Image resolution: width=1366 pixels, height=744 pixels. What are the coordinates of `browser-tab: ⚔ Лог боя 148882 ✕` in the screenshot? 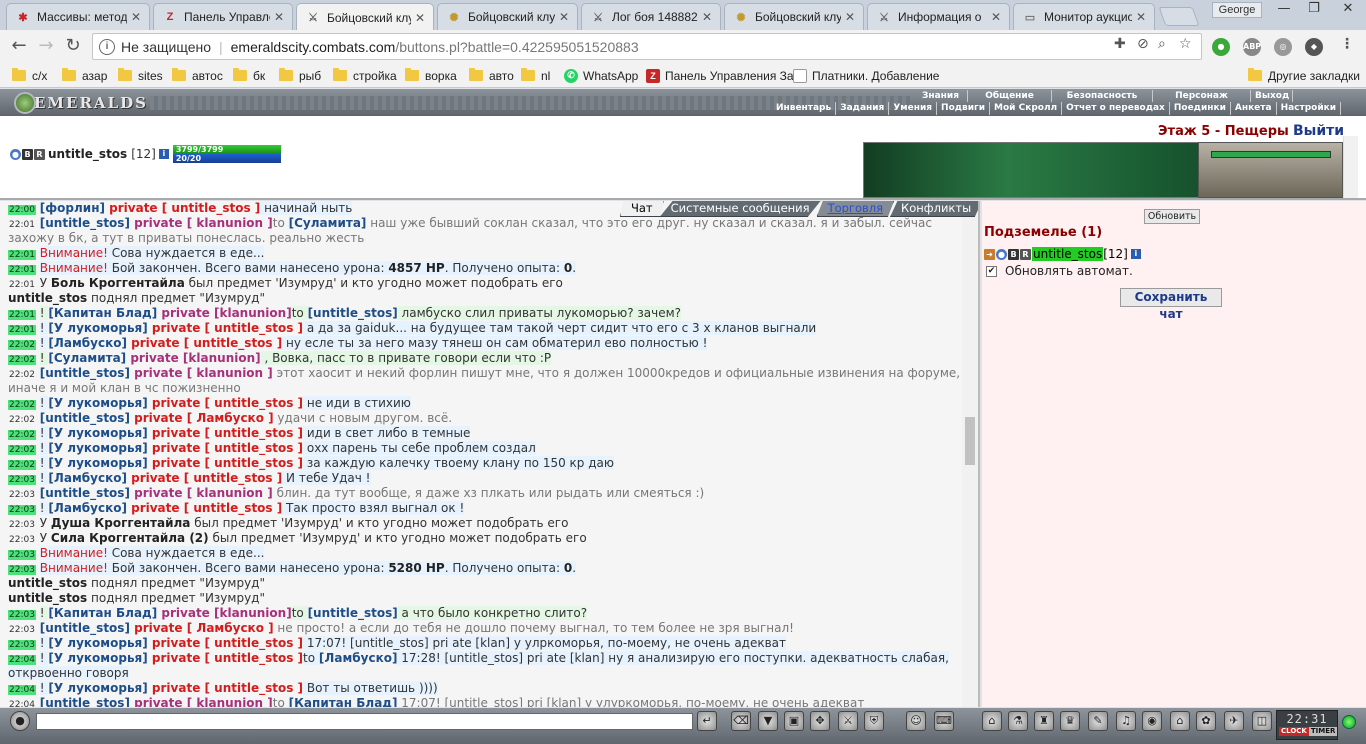 It's located at (651, 16).